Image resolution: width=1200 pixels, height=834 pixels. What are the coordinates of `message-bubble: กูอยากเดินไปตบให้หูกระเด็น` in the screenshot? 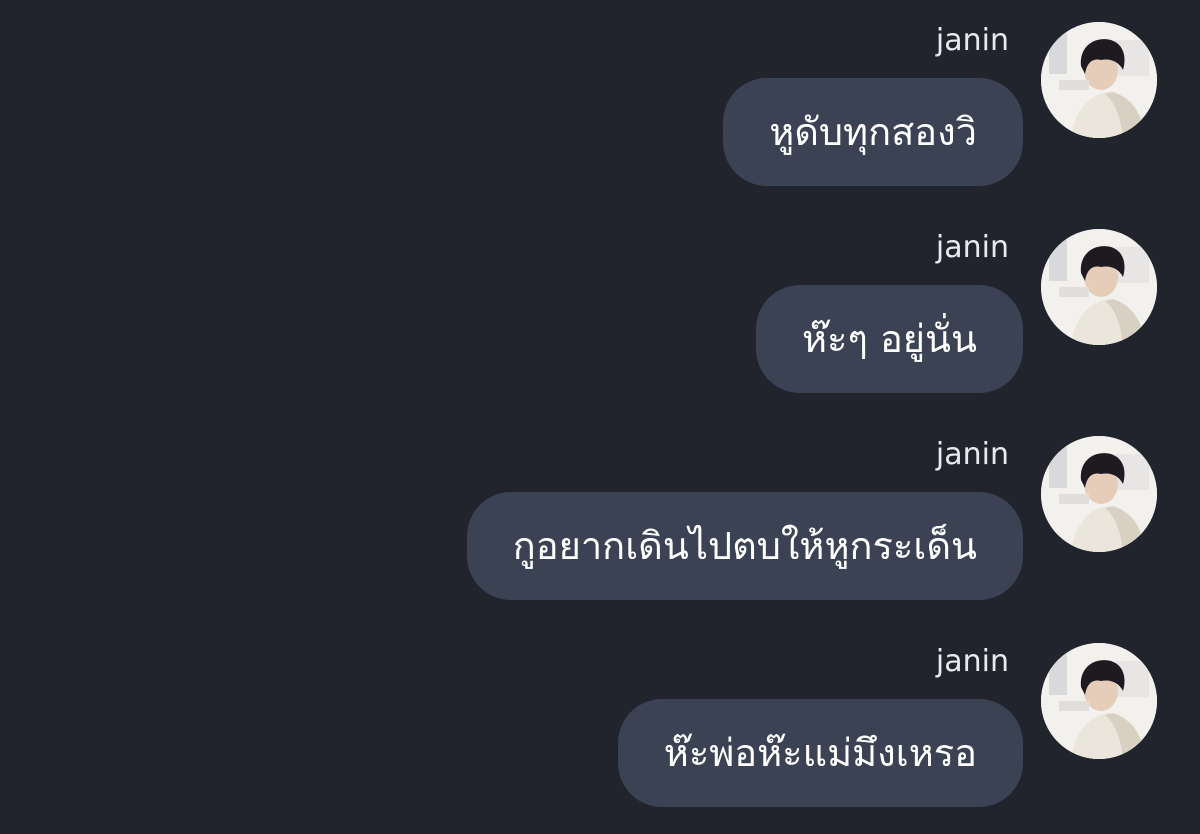 It's located at (744, 546).